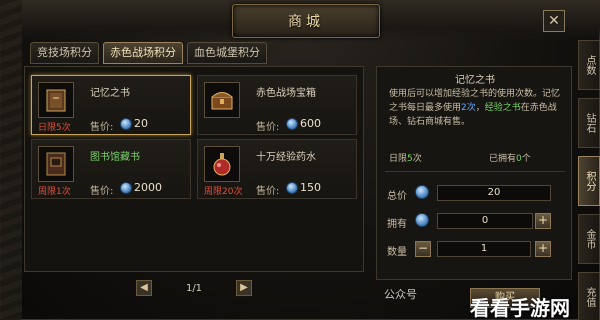  I want to click on desc-highlight: 2次, so click(468, 108).